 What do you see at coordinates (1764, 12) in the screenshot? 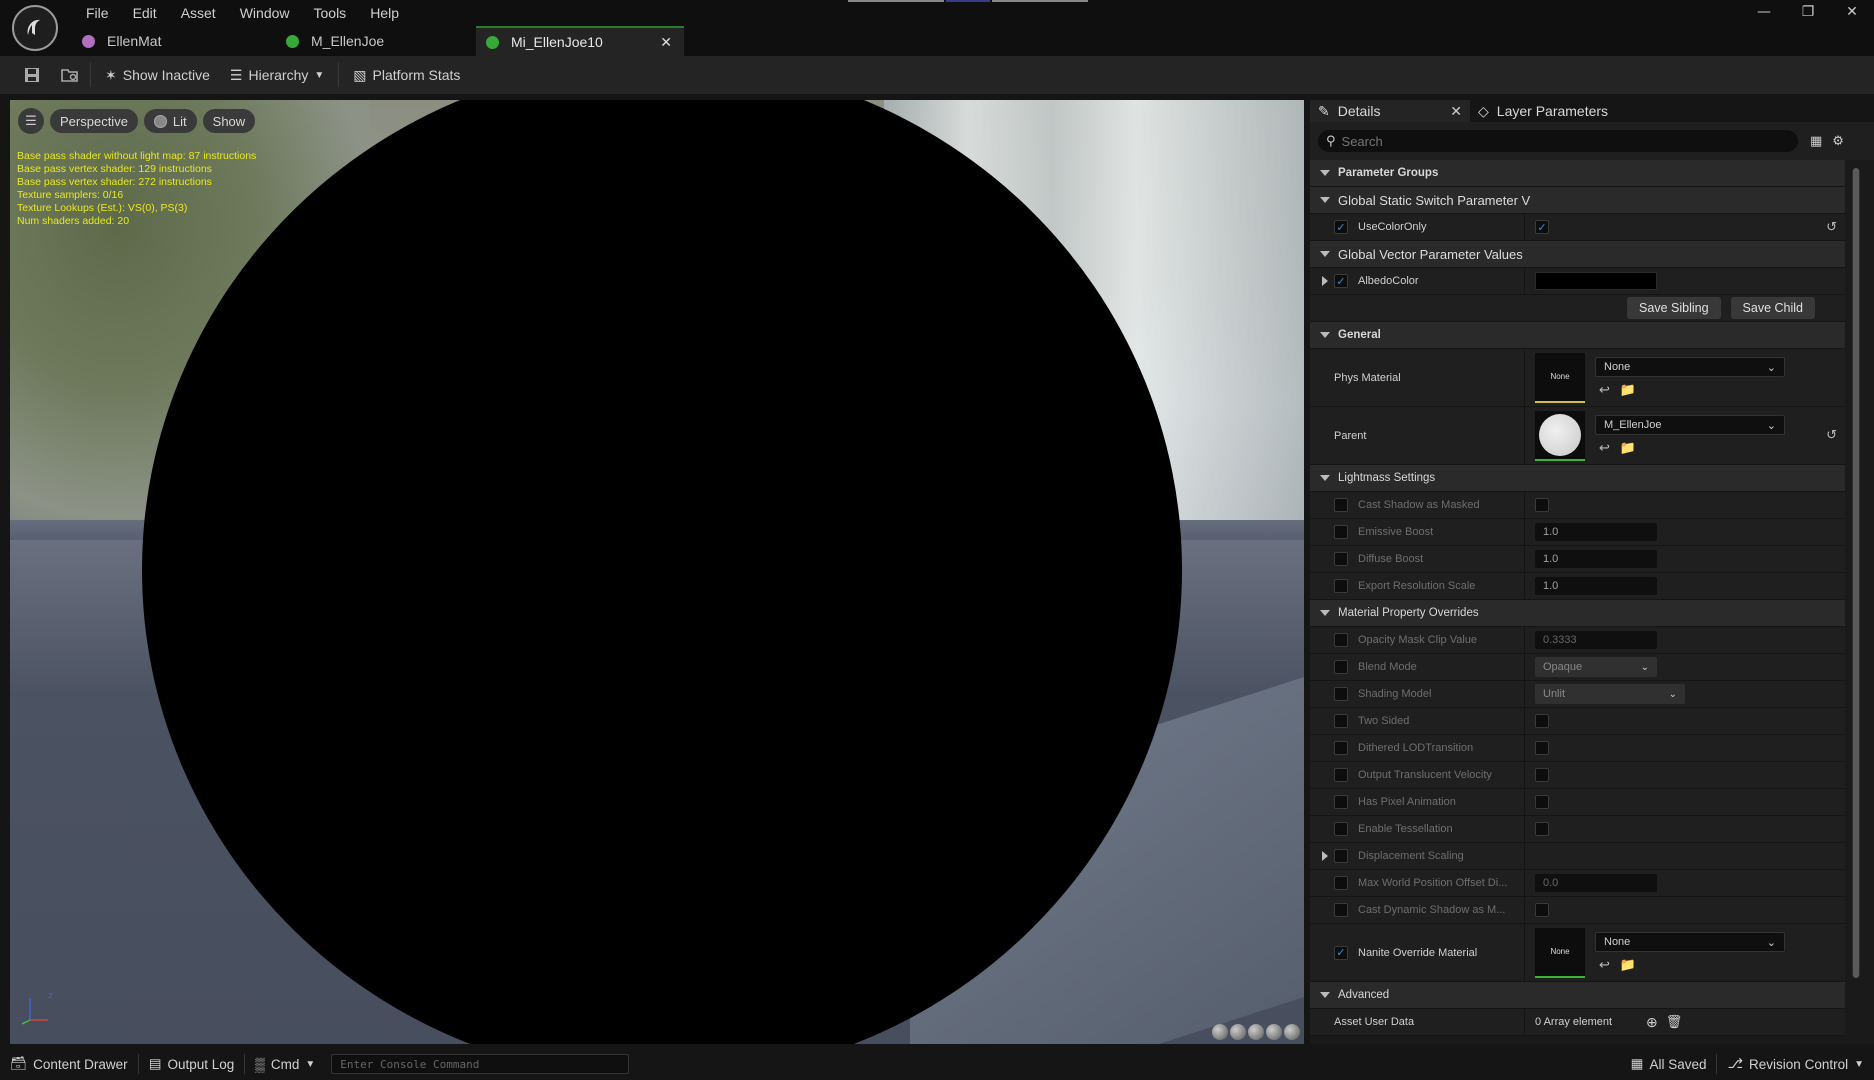
I see `minimize-icon: —` at bounding box center [1764, 12].